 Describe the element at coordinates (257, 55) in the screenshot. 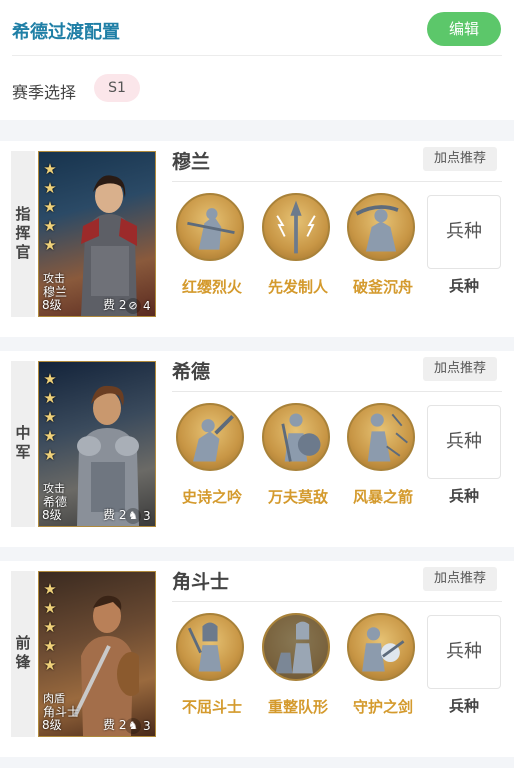

I see `header-divider` at that location.